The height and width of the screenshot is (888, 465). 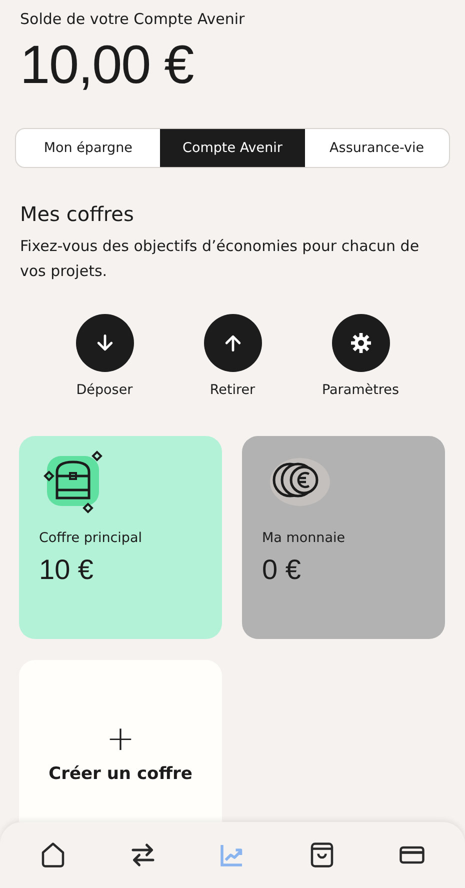 What do you see at coordinates (104, 390) in the screenshot?
I see `action-label: Déposer` at bounding box center [104, 390].